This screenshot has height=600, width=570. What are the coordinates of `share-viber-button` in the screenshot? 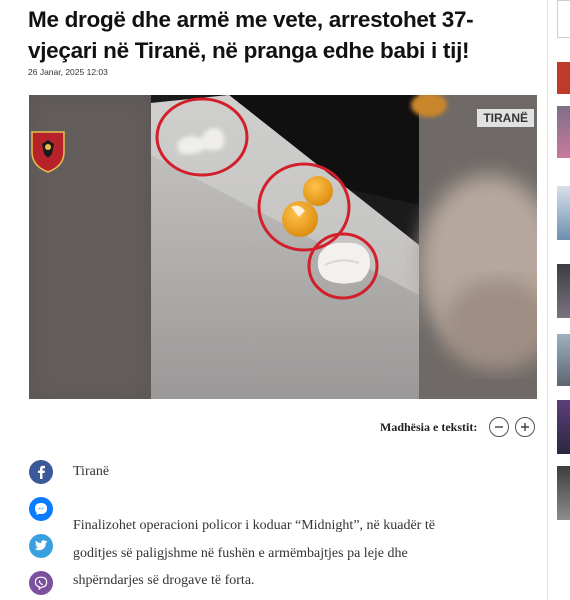 It's located at (41, 583).